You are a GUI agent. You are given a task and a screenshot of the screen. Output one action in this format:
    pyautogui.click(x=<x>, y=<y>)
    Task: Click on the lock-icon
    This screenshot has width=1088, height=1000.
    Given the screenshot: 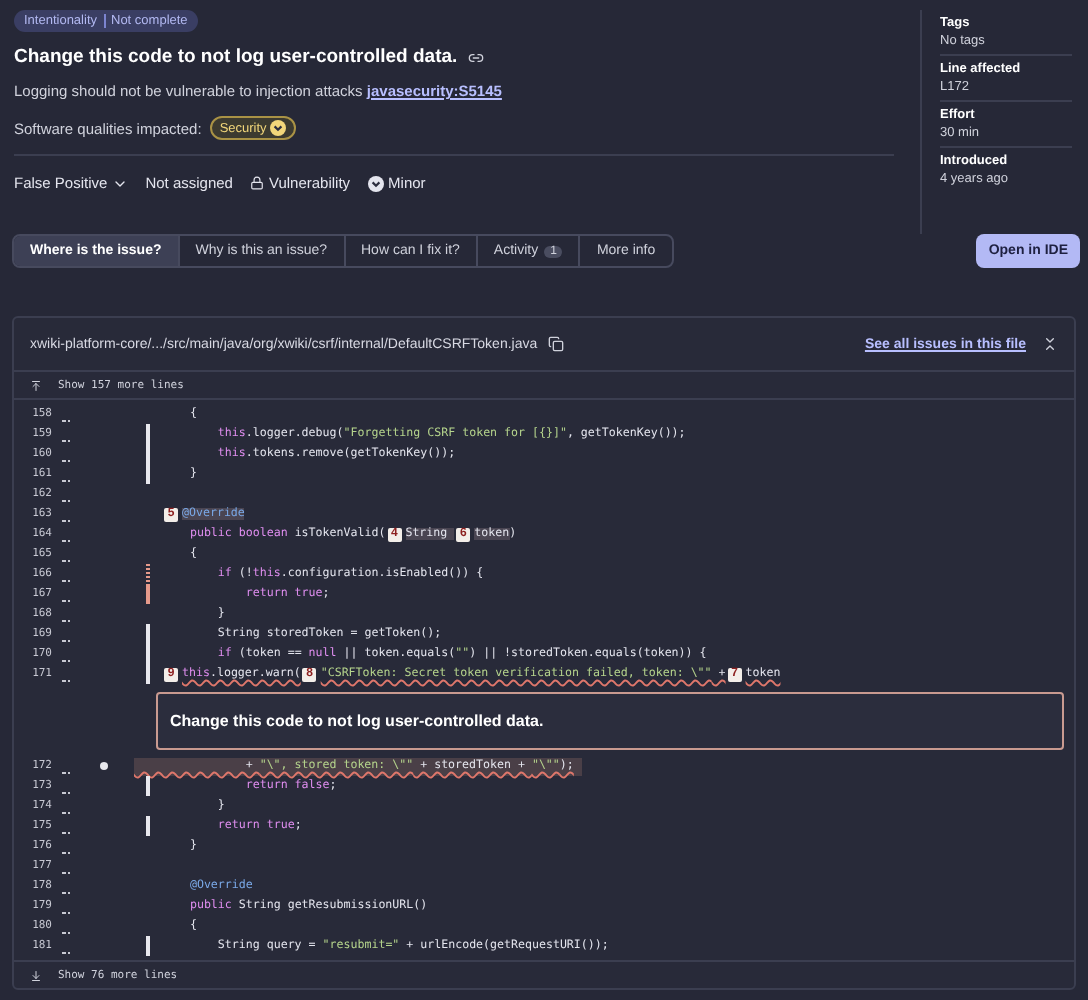 What is the action you would take?
    pyautogui.click(x=257, y=183)
    